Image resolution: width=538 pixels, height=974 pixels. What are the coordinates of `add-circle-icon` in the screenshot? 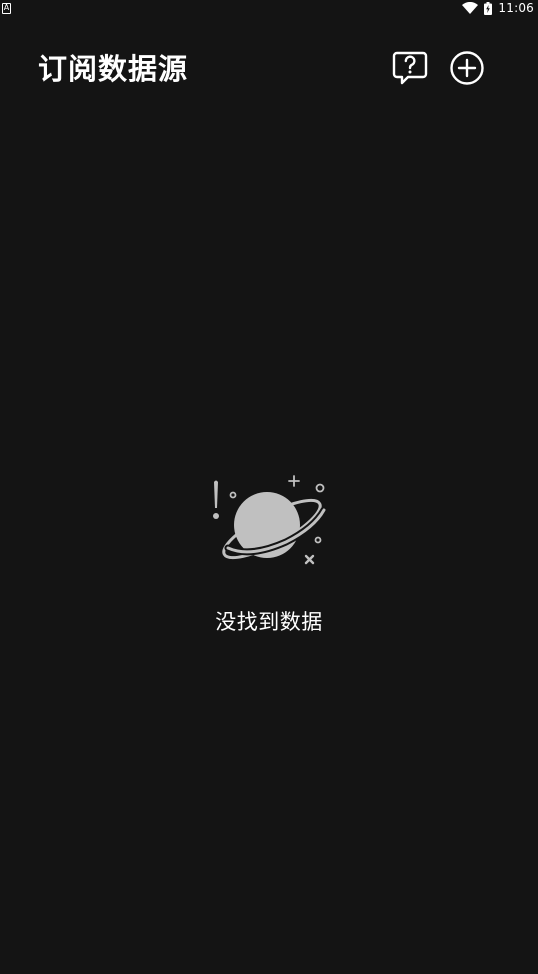 It's located at (467, 70).